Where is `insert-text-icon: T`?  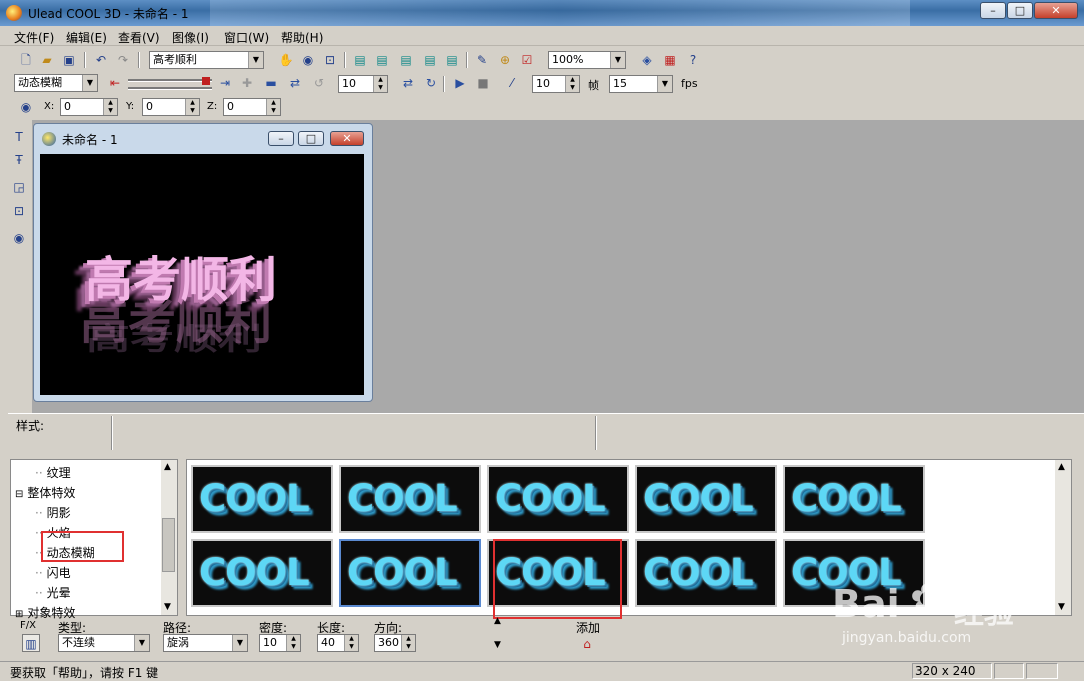 insert-text-icon: T is located at coordinates (19, 137).